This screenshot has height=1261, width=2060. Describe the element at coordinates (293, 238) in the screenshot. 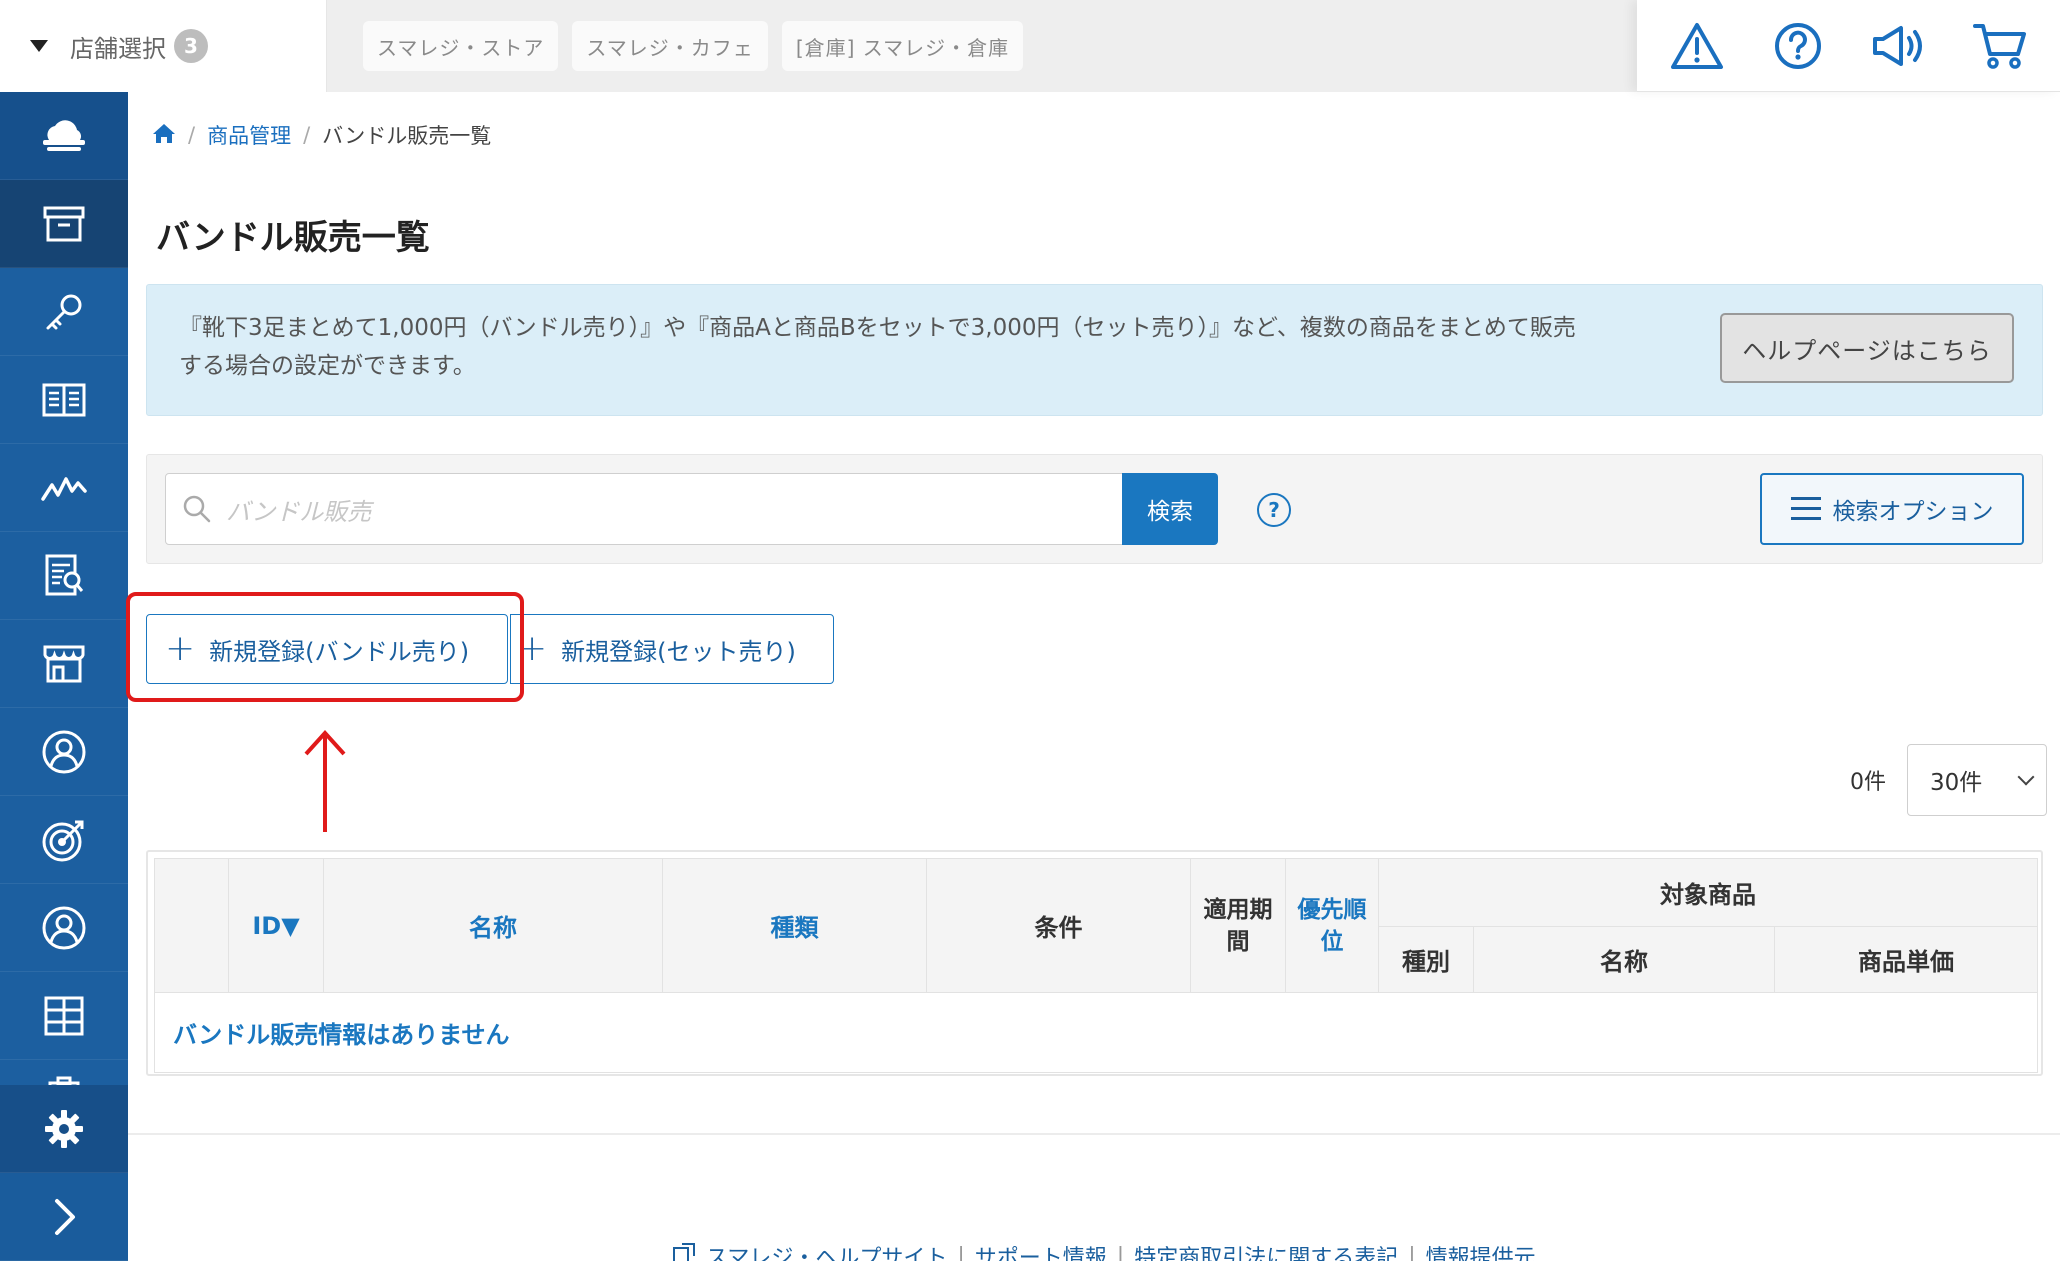

I see `page-title: バンドル販売一覧` at that location.